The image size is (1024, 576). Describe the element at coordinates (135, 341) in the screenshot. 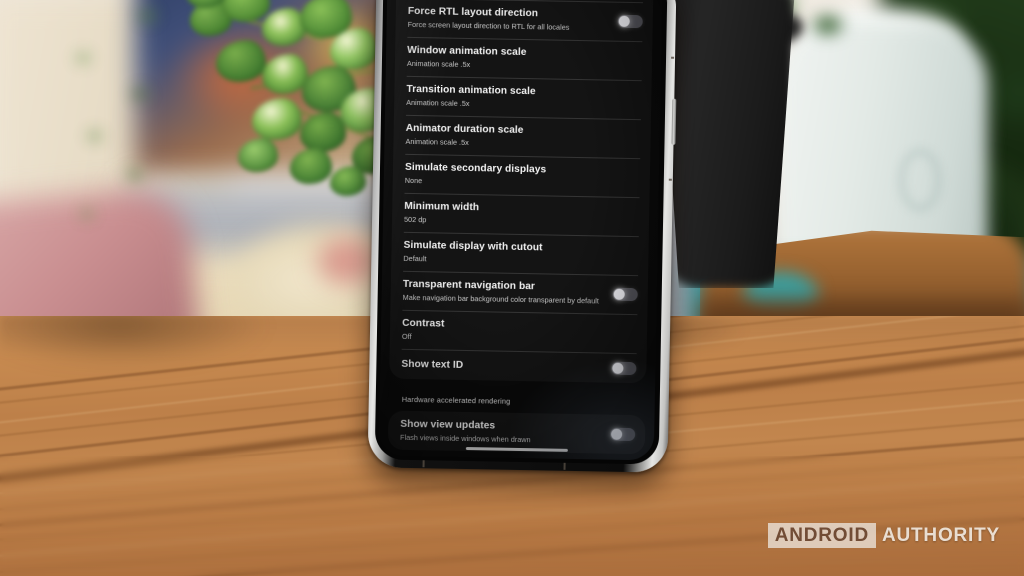

I see `table-shadow-left` at that location.